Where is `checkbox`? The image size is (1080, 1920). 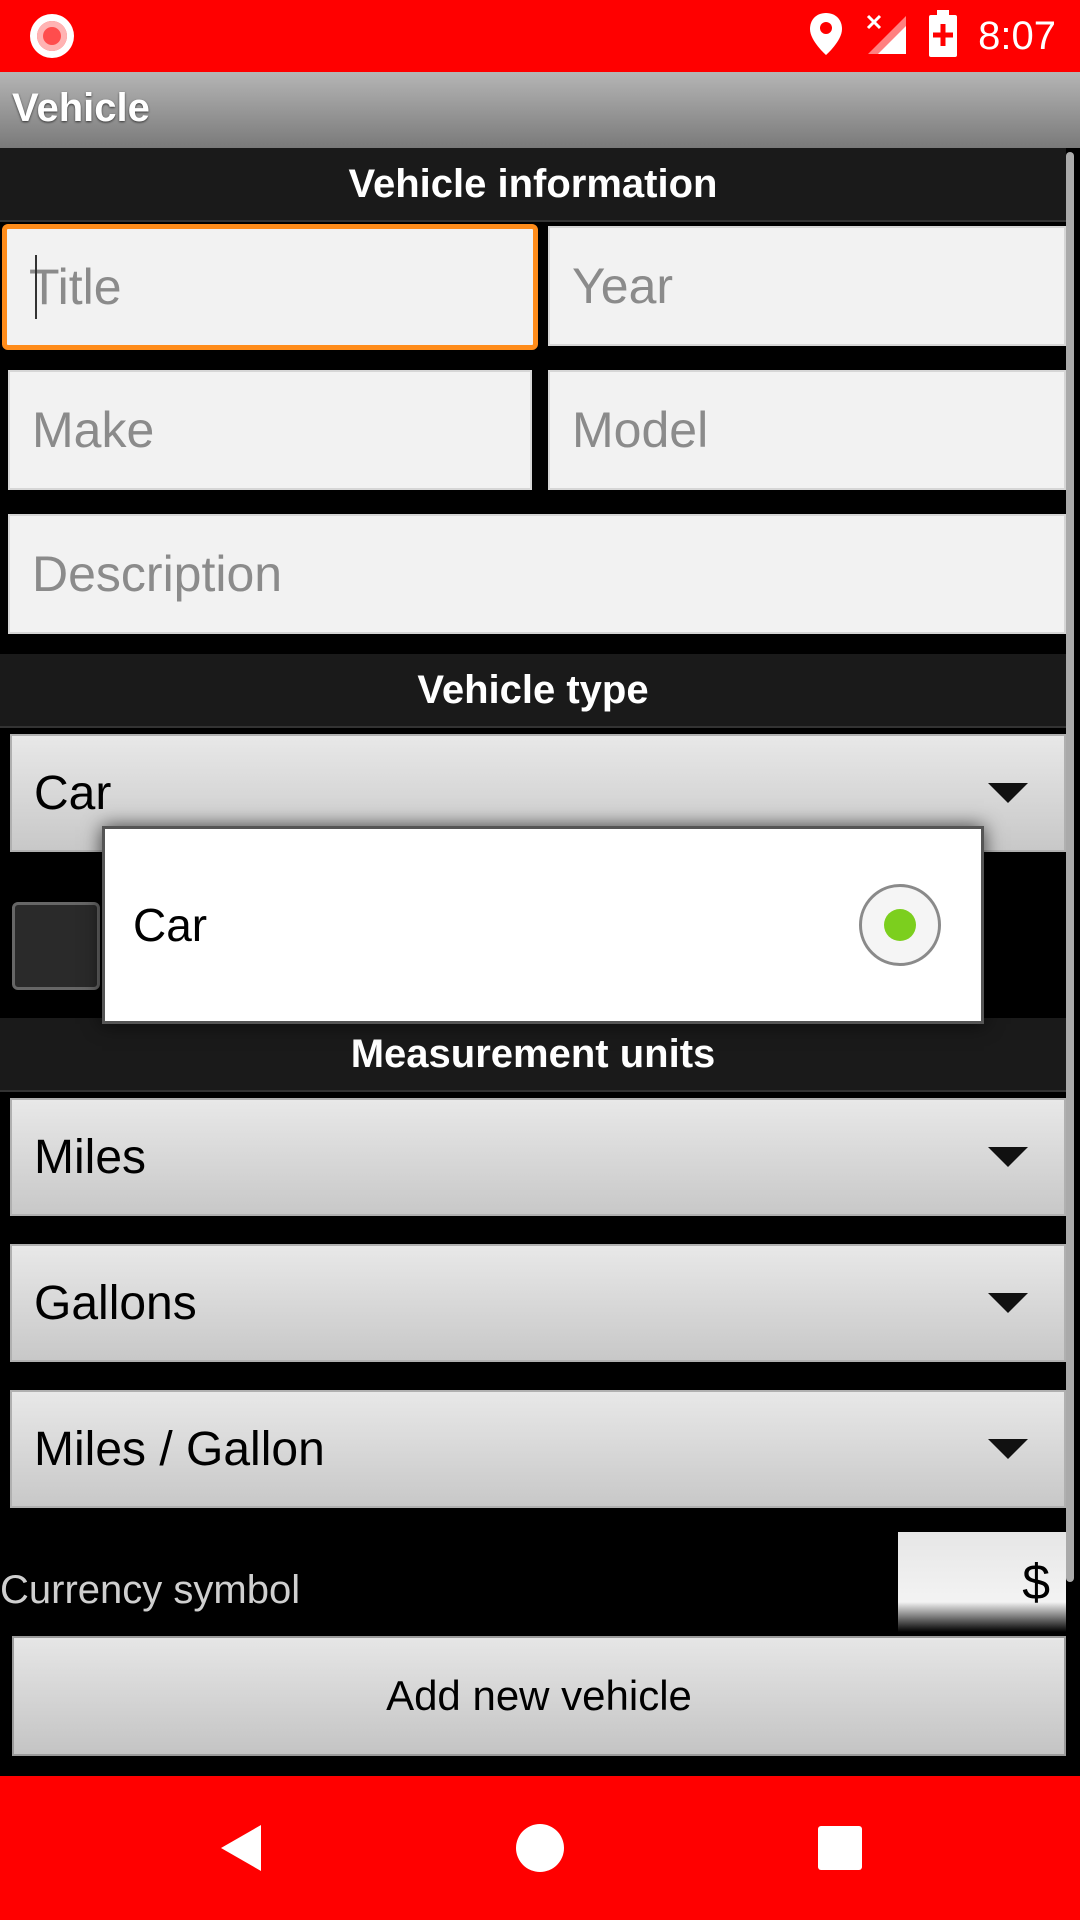
checkbox is located at coordinates (56, 946).